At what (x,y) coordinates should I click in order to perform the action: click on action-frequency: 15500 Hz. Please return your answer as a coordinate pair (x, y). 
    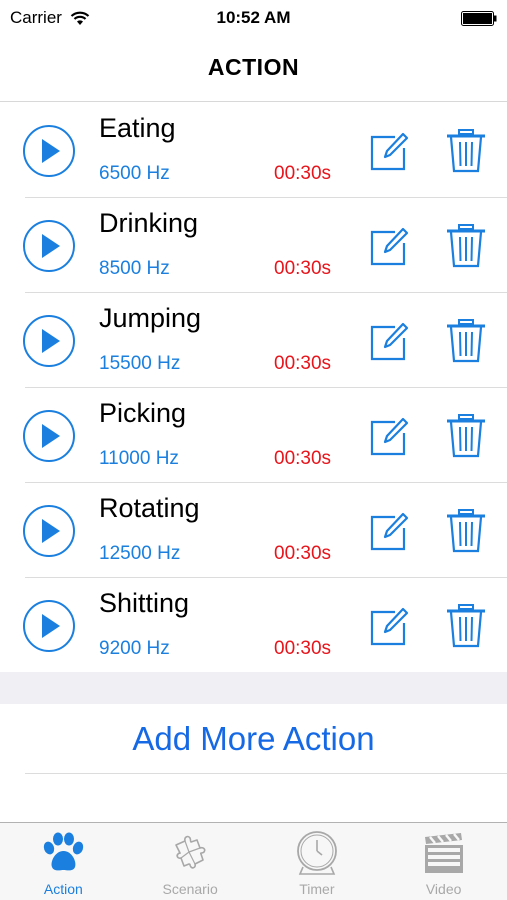
    Looking at the image, I should click on (140, 363).